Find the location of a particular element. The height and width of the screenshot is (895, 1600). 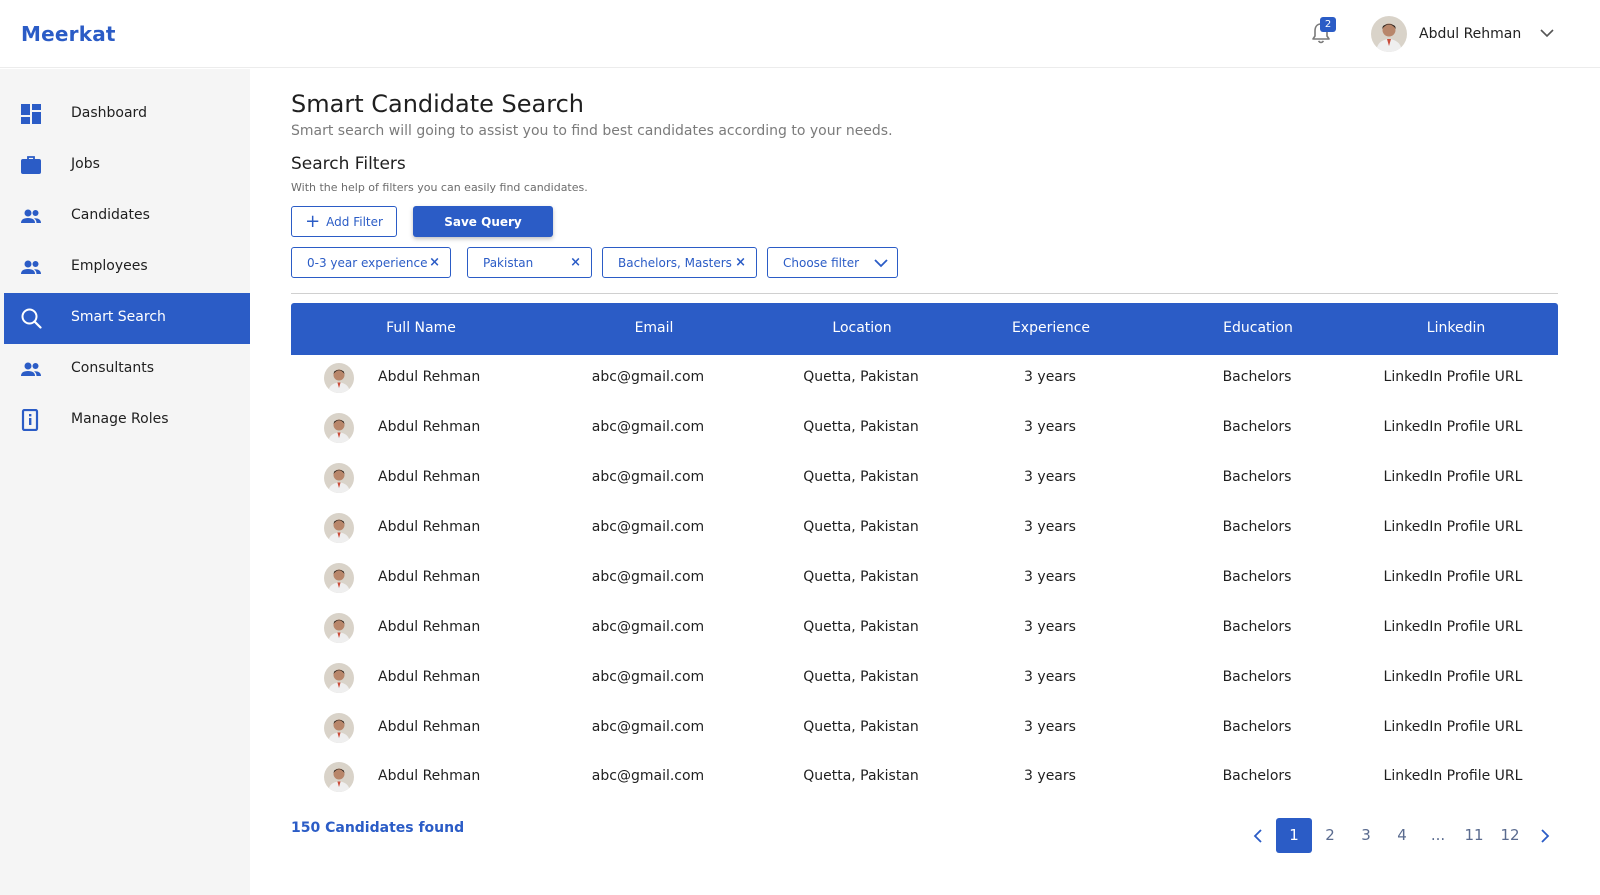

choose-filter-dropdown: Choose filter is located at coordinates (832, 262).